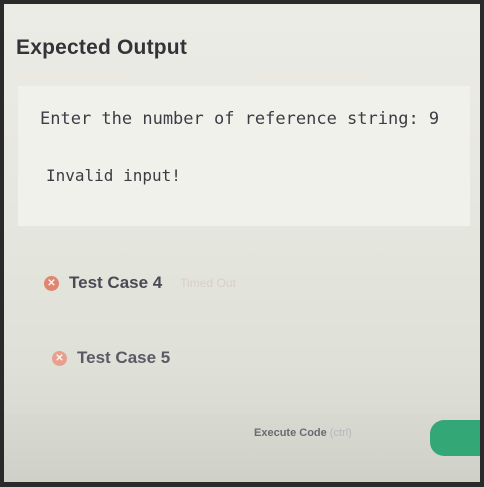  Describe the element at coordinates (113, 175) in the screenshot. I see `output-line-error: Invalid input!` at that location.